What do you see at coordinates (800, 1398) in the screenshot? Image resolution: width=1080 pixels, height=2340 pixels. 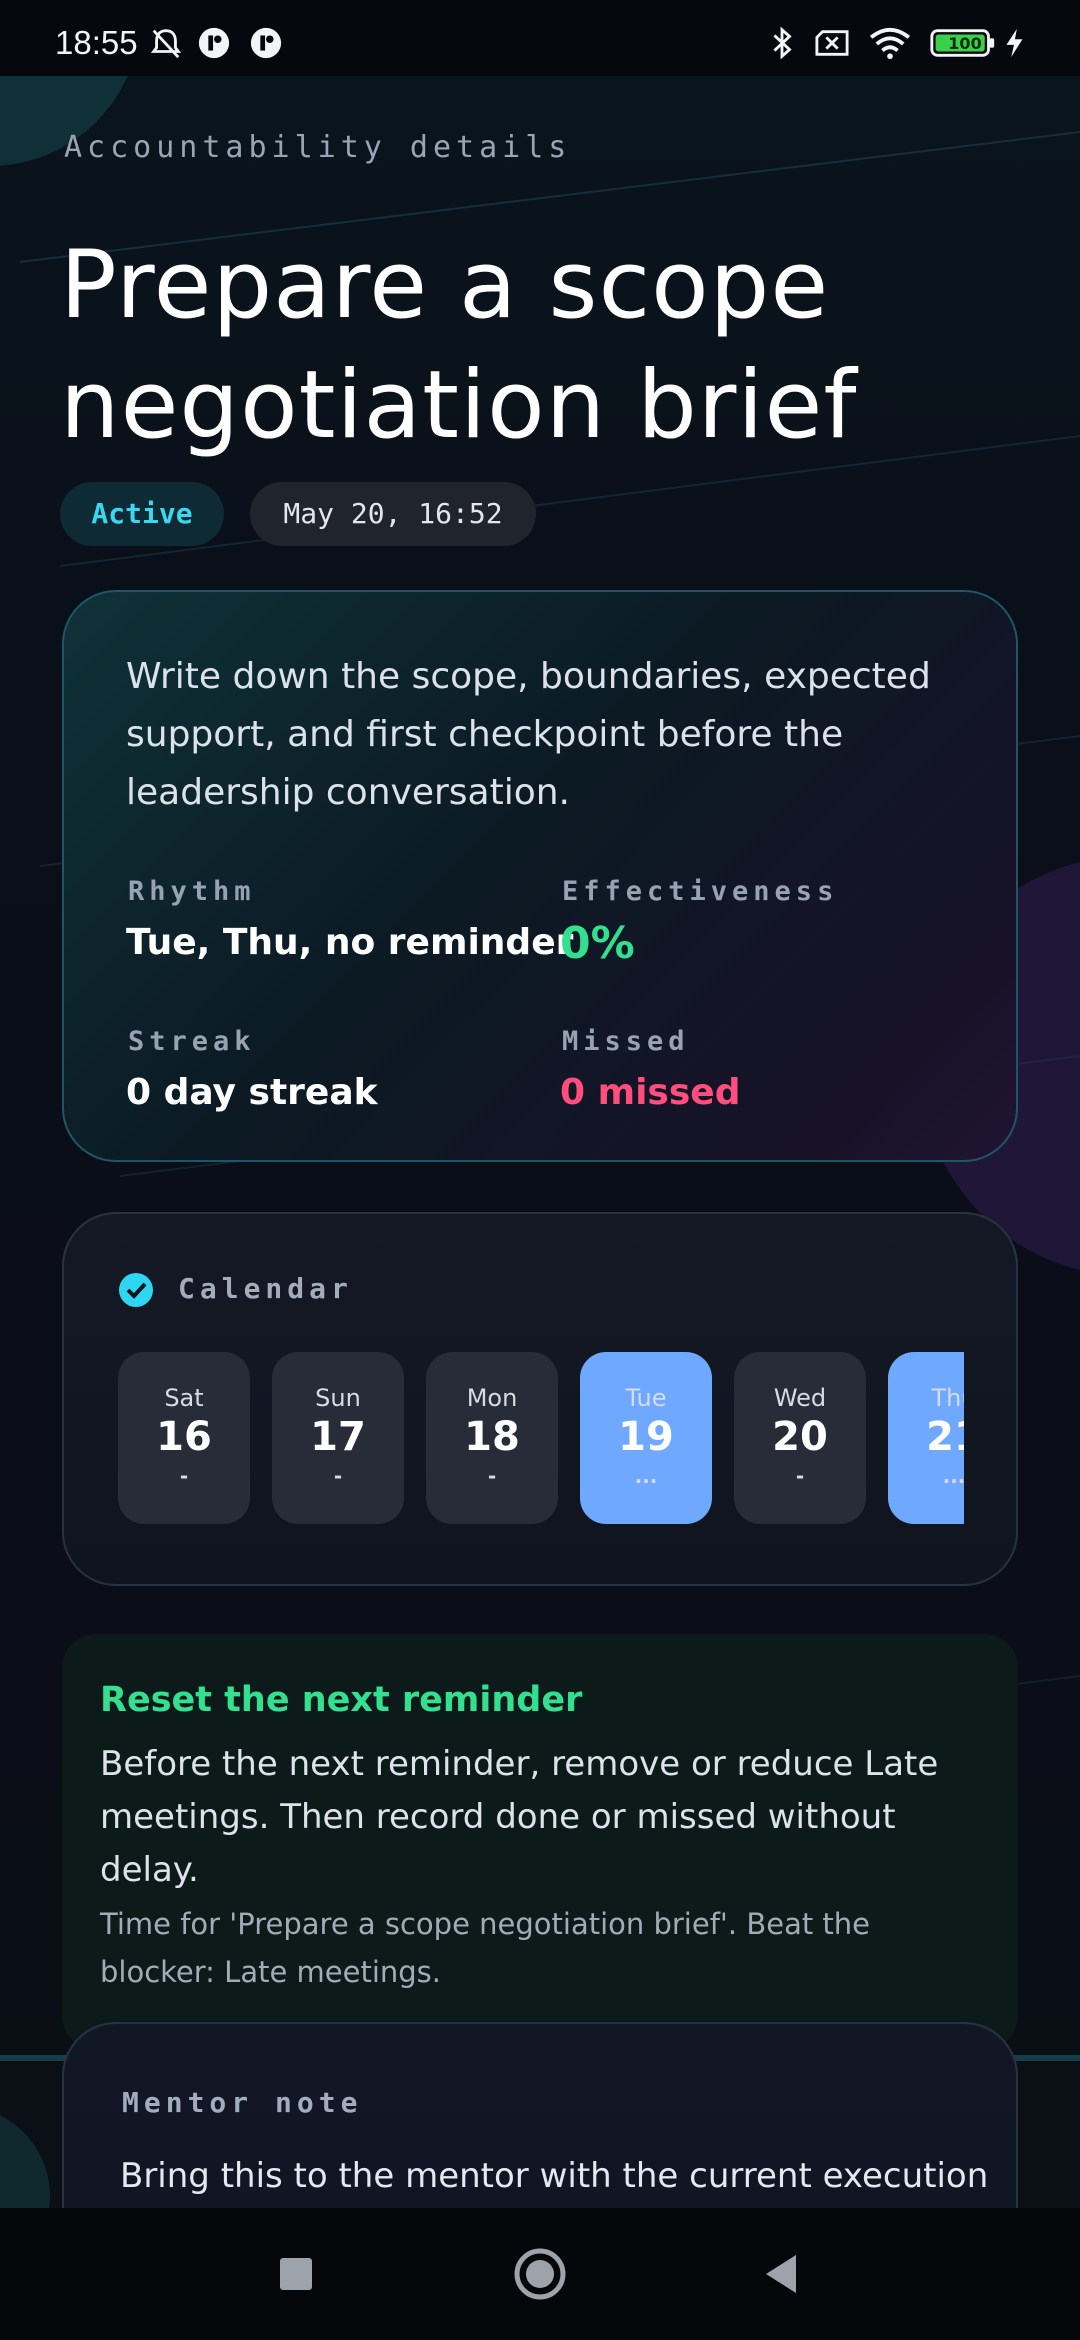 I see `calendar-day-of-week: Wed` at bounding box center [800, 1398].